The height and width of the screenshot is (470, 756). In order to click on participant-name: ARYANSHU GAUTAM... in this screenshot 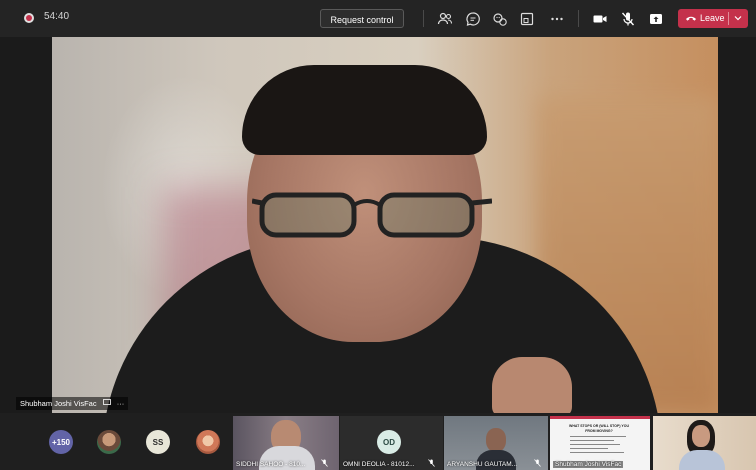, I will do `click(482, 464)`.